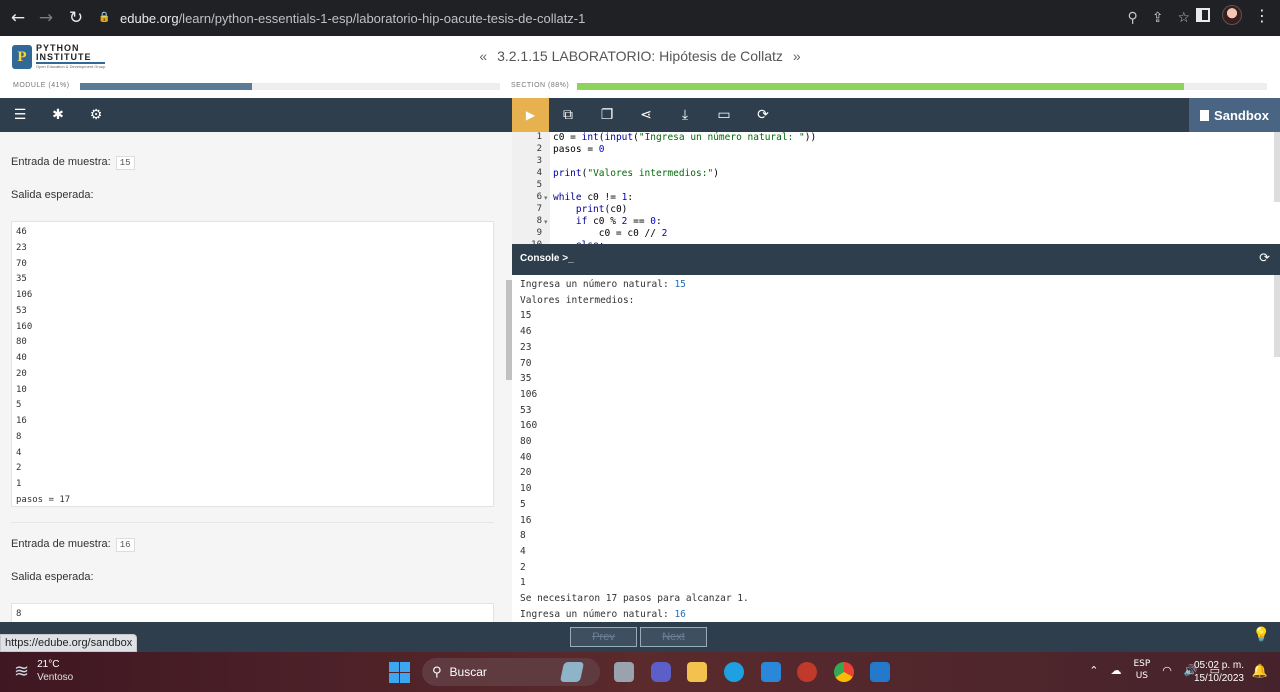 The height and width of the screenshot is (692, 1280). Describe the element at coordinates (19, 436) in the screenshot. I see `output-line: 8` at that location.